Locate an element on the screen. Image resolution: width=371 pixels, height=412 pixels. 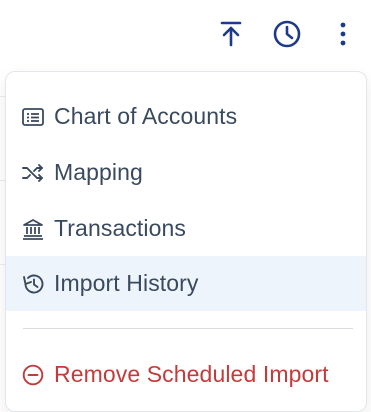
history-icon is located at coordinates (33, 284).